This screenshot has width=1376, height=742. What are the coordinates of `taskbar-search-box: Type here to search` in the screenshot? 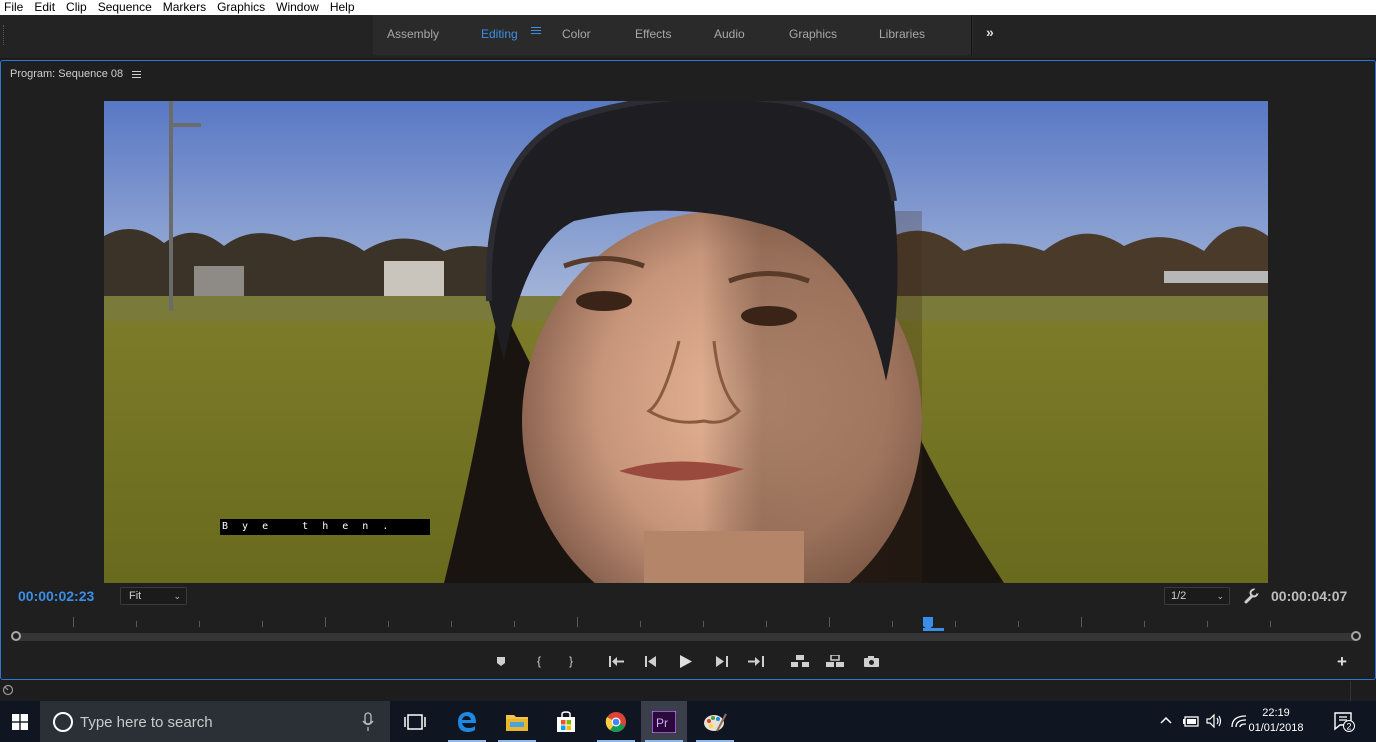 It's located at (215, 721).